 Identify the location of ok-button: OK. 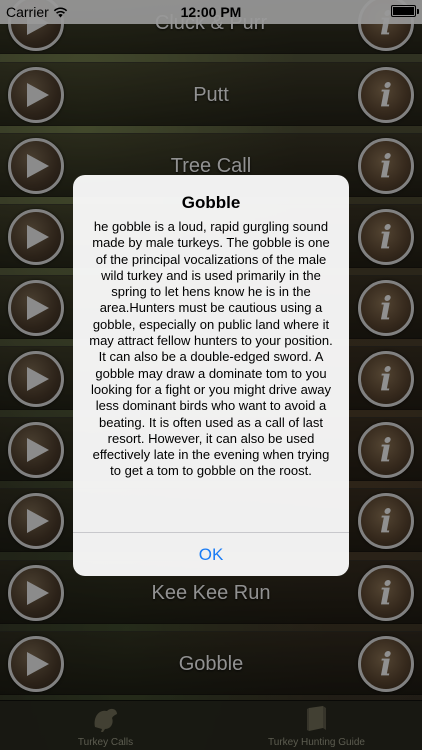
(211, 554).